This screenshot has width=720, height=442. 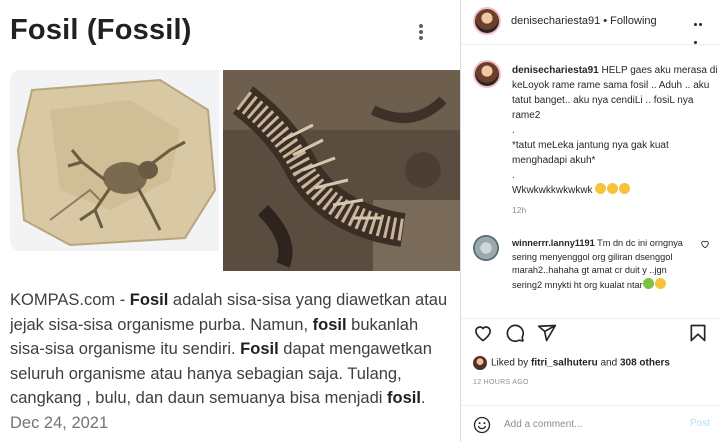 What do you see at coordinates (341, 170) in the screenshot?
I see `reptile-fossil-image` at bounding box center [341, 170].